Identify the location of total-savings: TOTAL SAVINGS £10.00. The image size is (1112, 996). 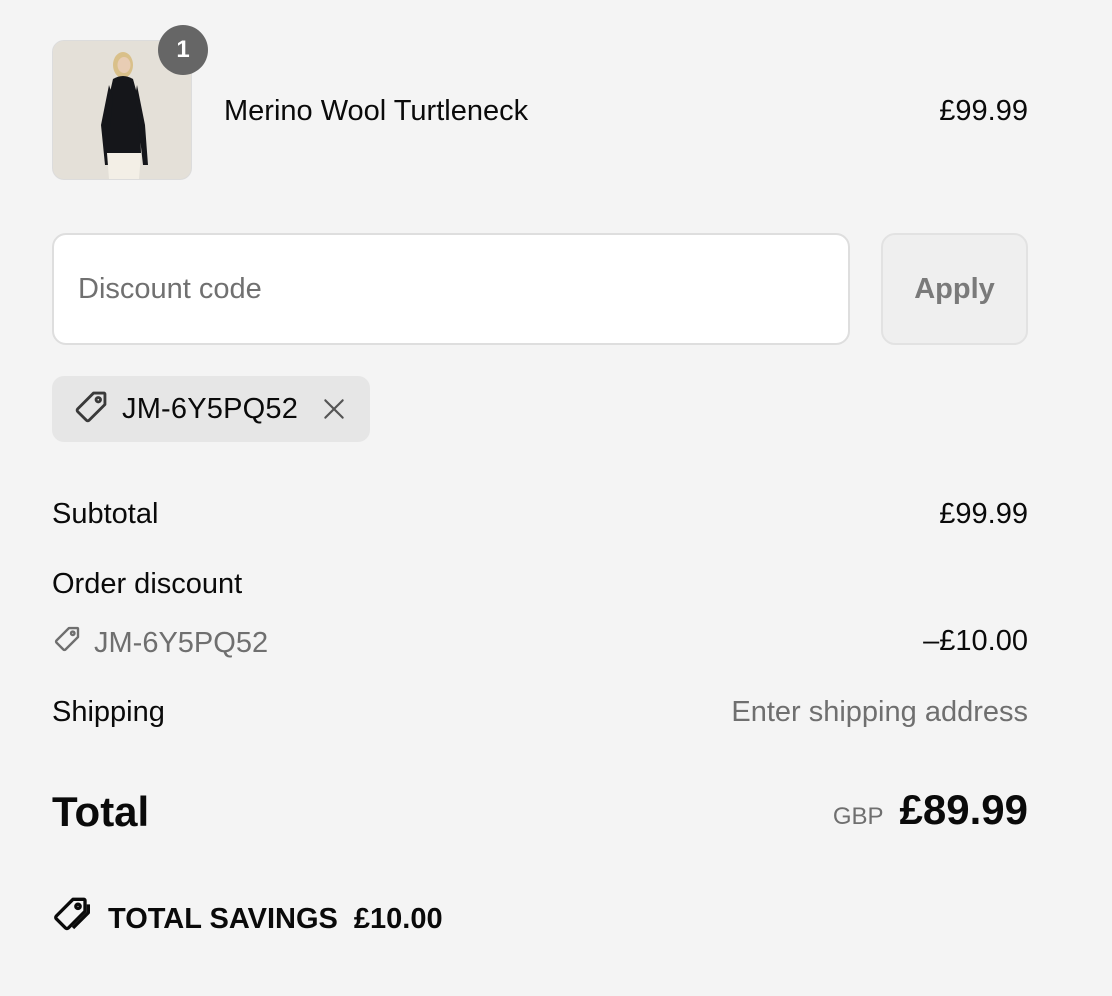
(247, 918).